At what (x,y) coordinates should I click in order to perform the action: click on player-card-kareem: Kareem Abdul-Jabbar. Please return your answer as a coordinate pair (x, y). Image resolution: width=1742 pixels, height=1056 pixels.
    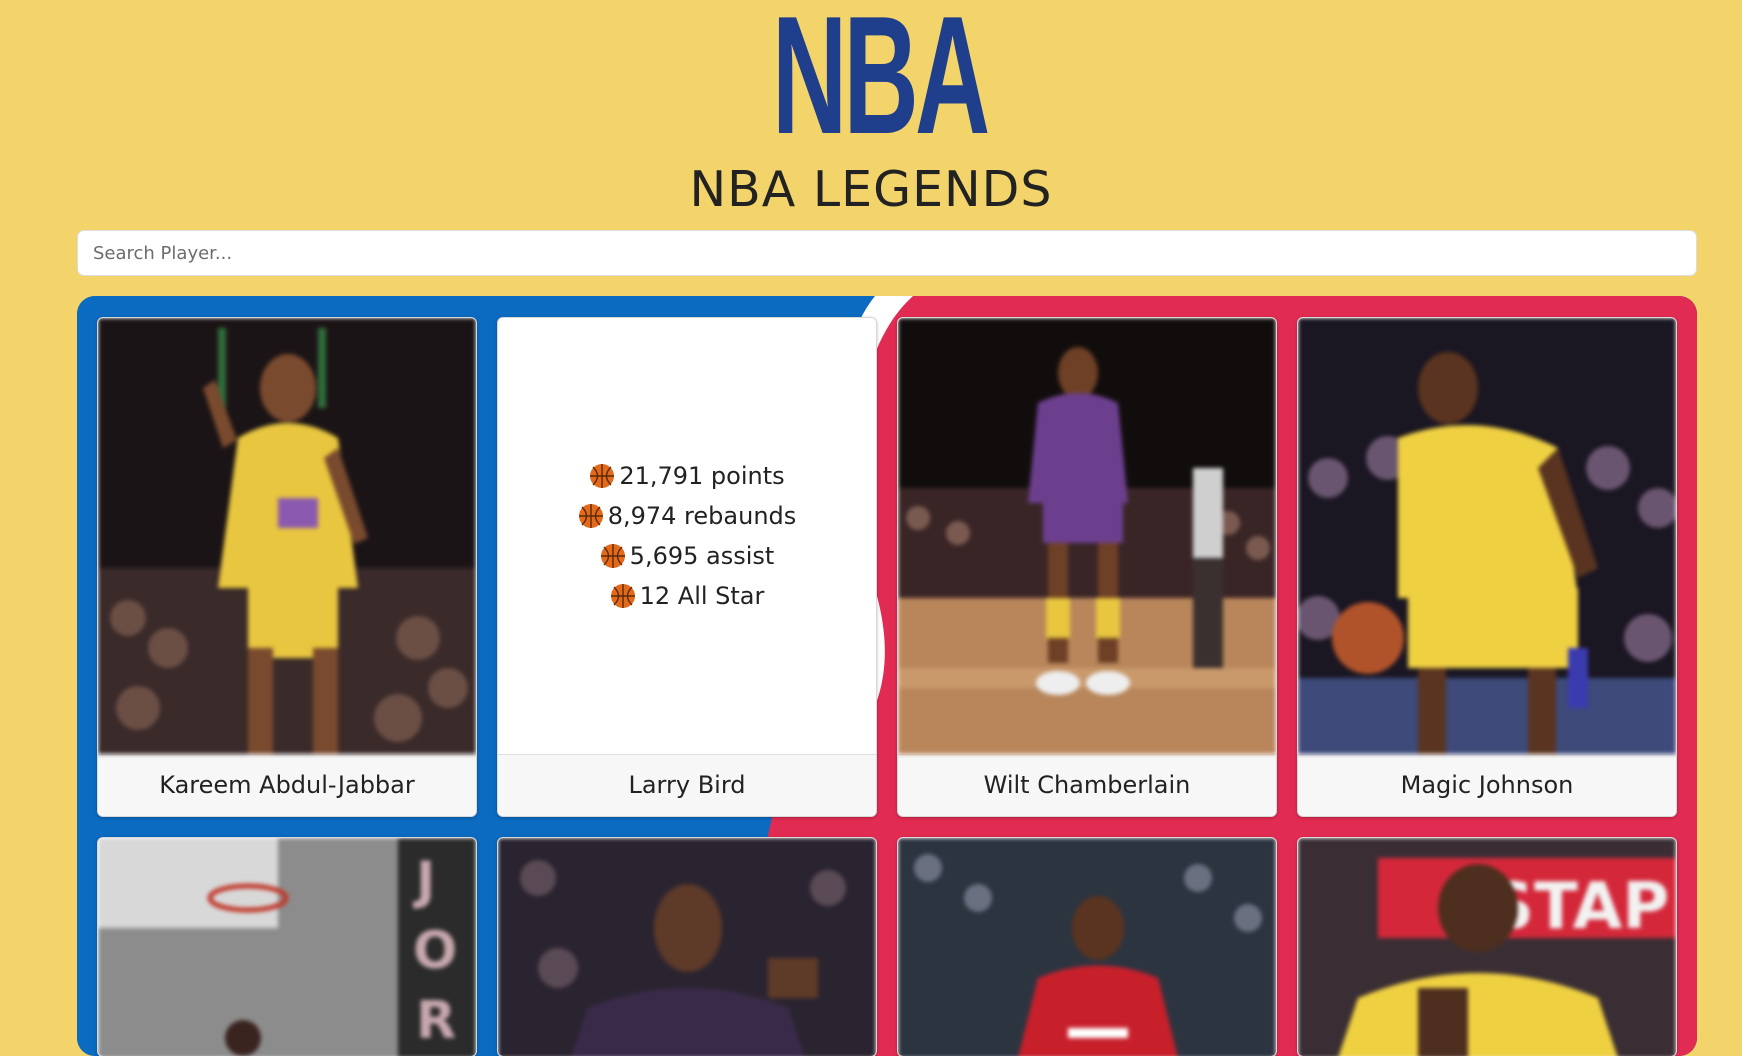
    Looking at the image, I should click on (287, 567).